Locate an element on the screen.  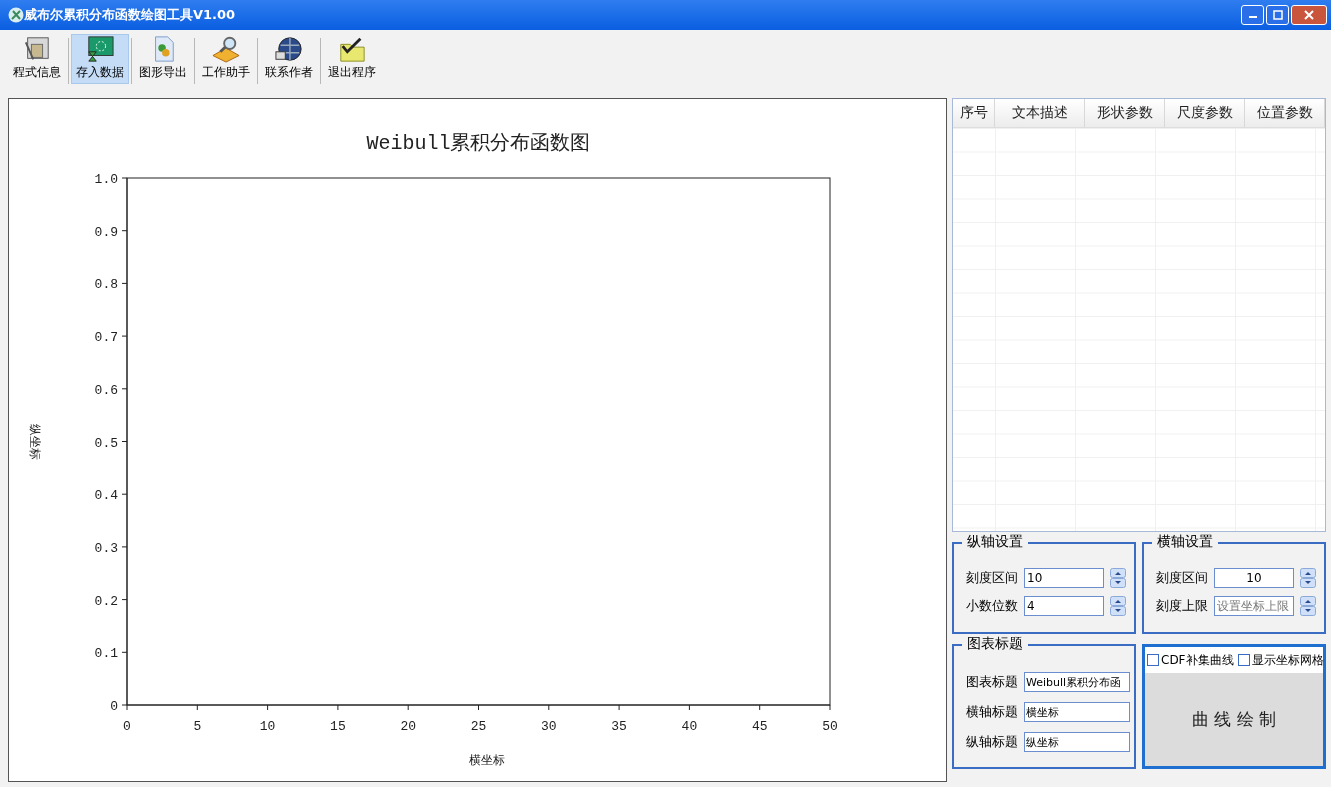
field-label: 纵轴标题 is located at coordinates (992, 742).